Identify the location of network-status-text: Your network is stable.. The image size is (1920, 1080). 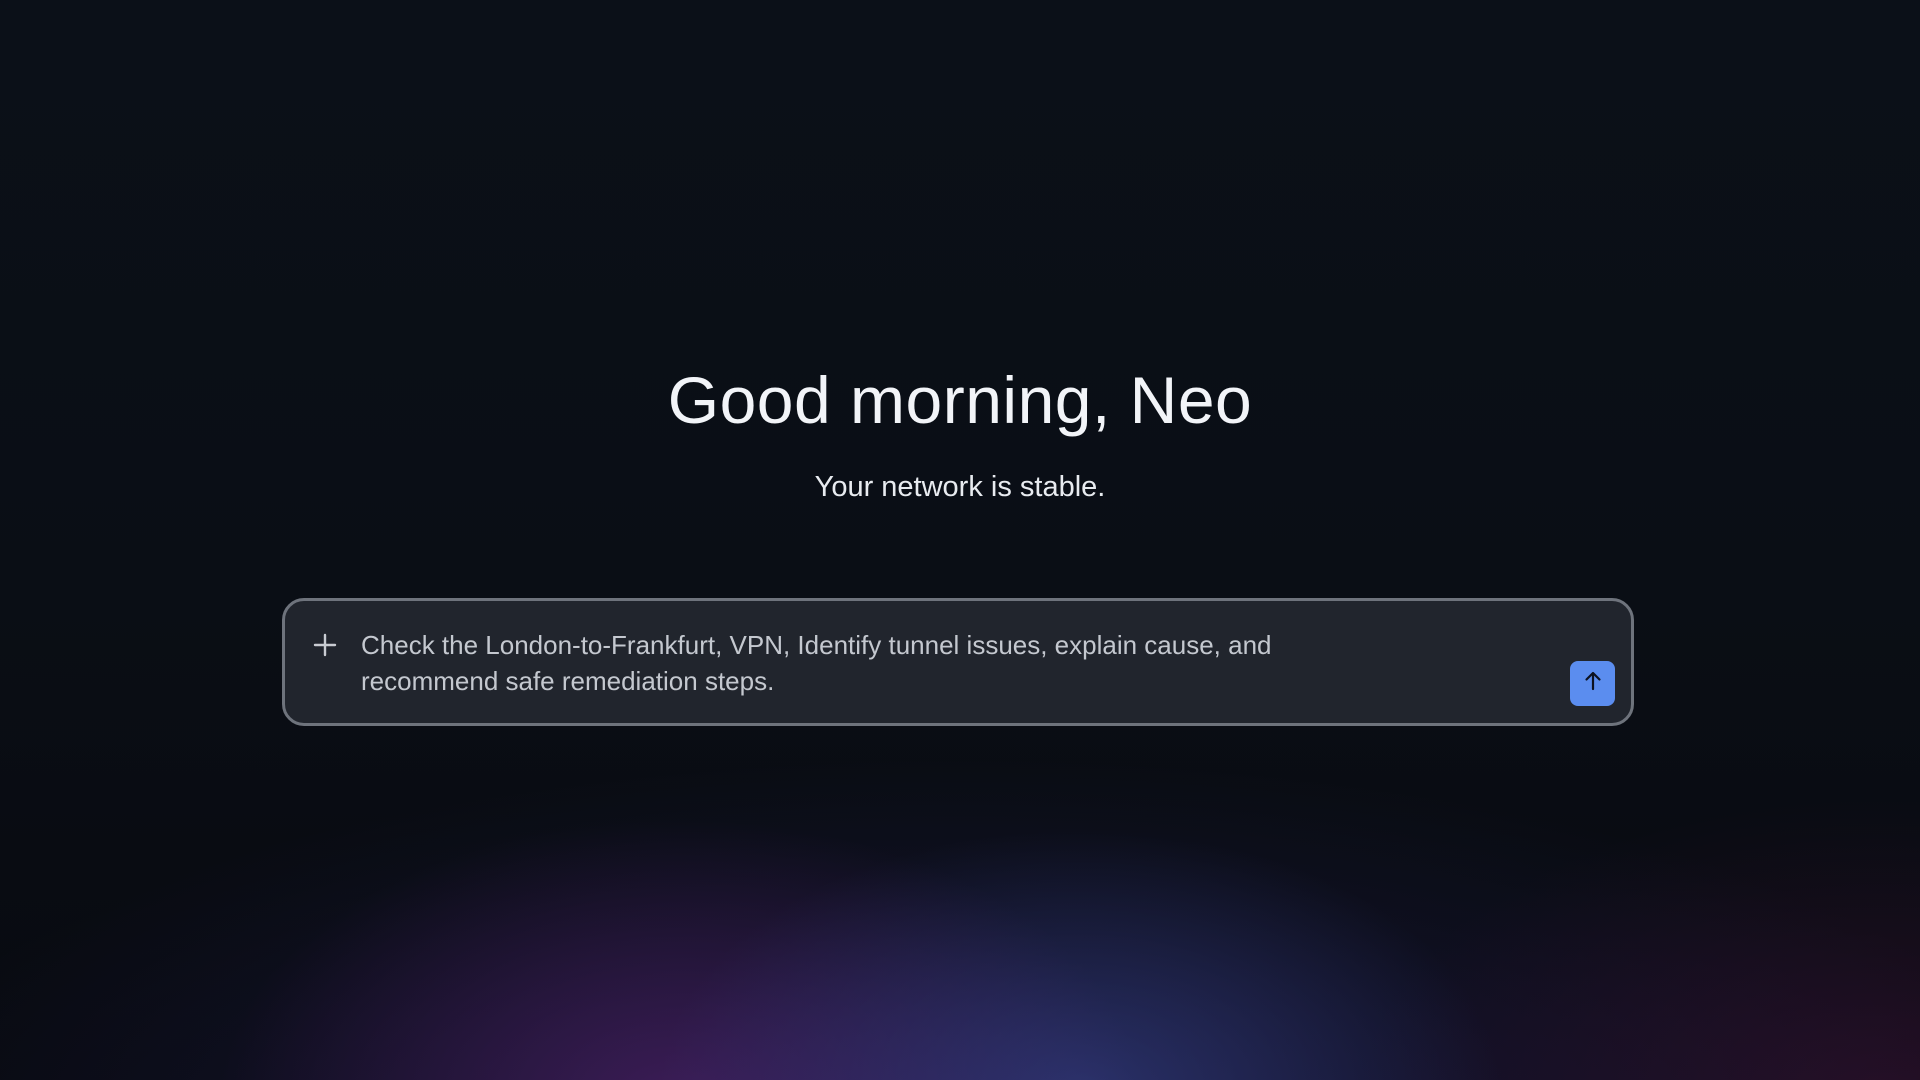
(960, 487).